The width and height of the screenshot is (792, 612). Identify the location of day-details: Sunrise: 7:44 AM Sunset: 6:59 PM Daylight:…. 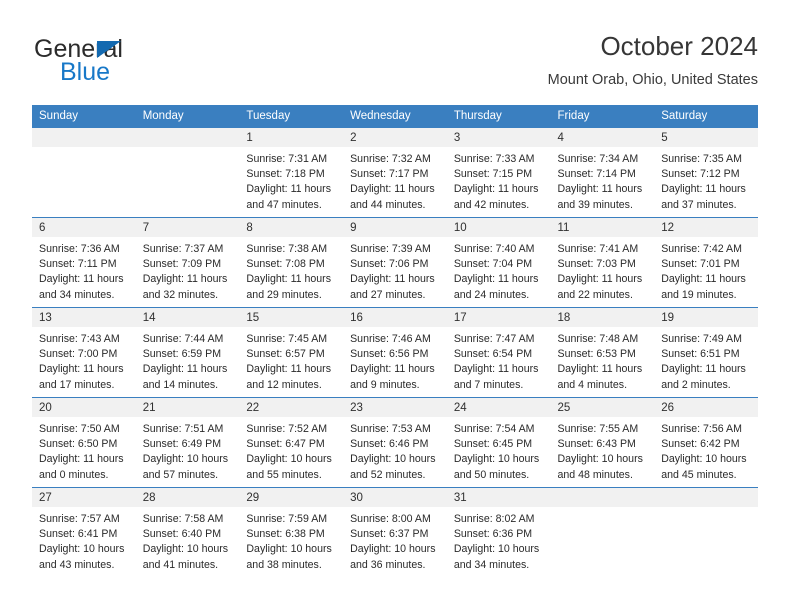
(188, 360).